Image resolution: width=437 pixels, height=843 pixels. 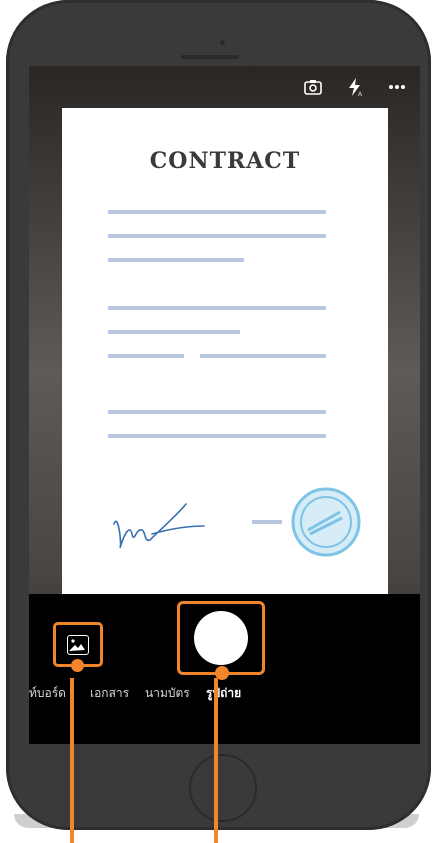 I want to click on gallery-icon, so click(x=78, y=644).